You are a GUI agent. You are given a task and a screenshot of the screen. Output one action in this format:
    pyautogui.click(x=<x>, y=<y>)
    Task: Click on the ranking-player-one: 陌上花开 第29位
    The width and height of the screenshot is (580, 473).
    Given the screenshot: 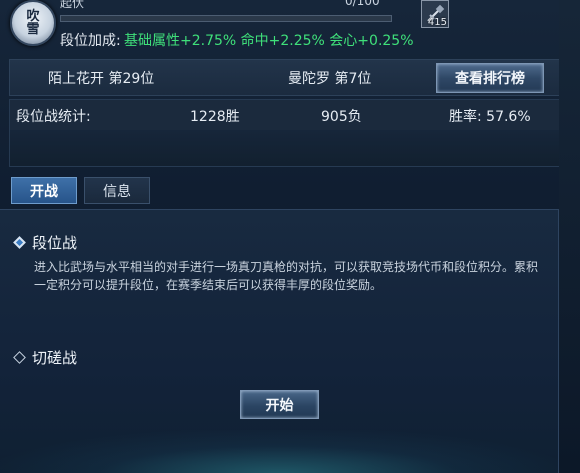 What is the action you would take?
    pyautogui.click(x=101, y=79)
    